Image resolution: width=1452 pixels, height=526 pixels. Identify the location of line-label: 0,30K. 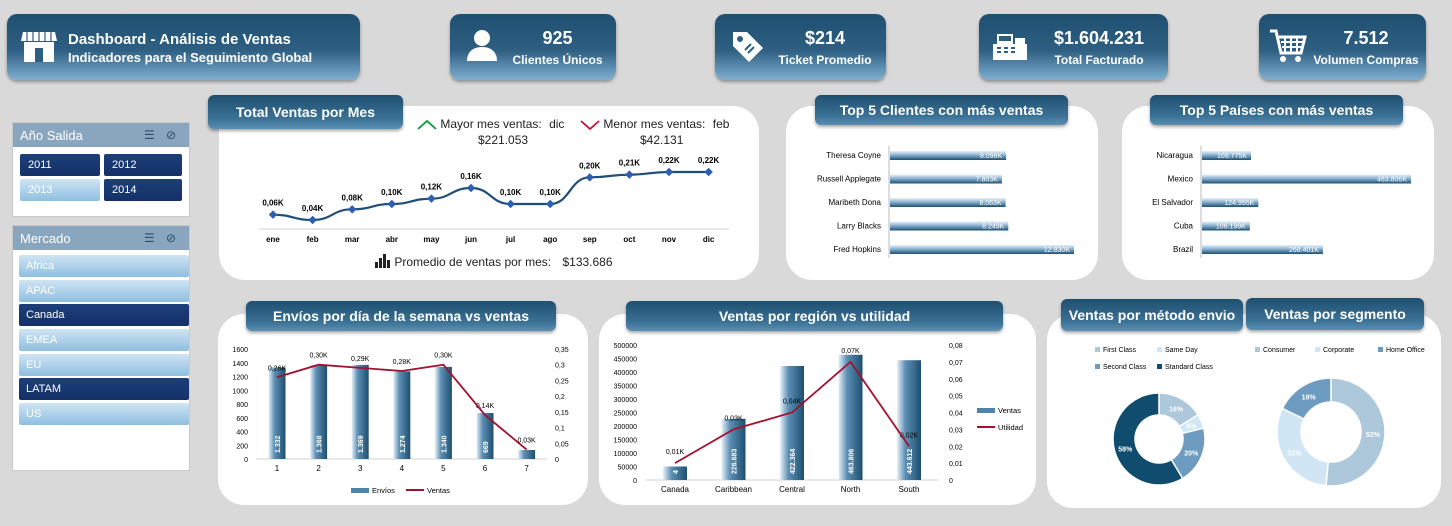
(318, 356).